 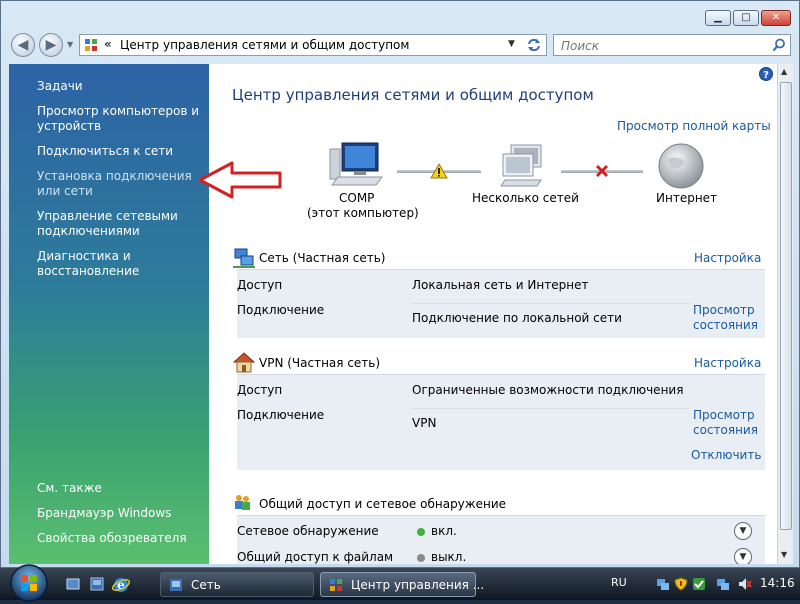 What do you see at coordinates (699, 584) in the screenshot?
I see `update-tray-icon` at bounding box center [699, 584].